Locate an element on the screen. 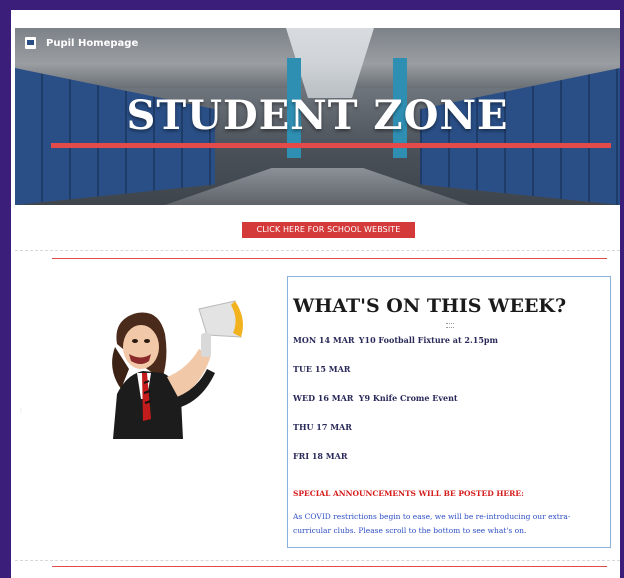  event-day: FRI 18 MAR is located at coordinates (320, 456).